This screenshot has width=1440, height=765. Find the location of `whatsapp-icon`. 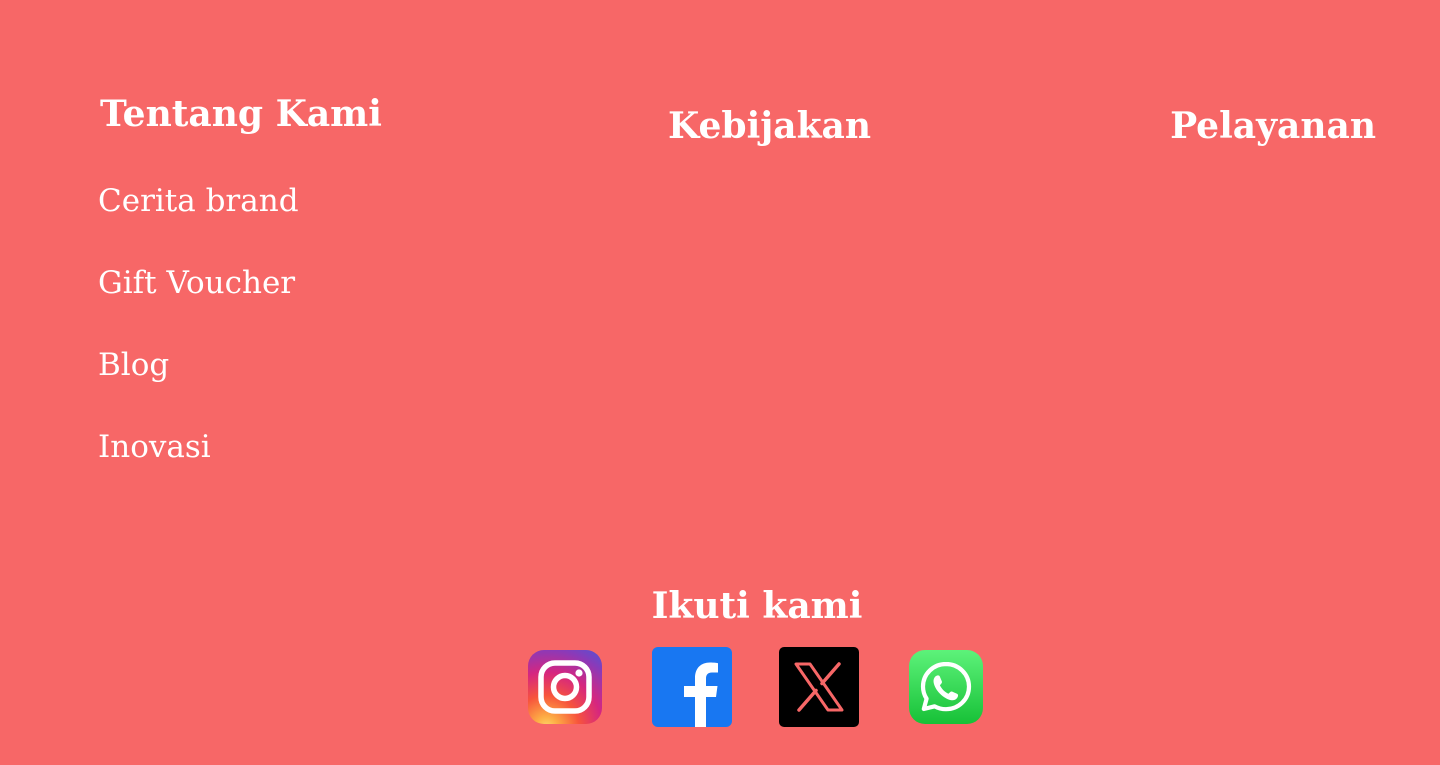

whatsapp-icon is located at coordinates (946, 687).